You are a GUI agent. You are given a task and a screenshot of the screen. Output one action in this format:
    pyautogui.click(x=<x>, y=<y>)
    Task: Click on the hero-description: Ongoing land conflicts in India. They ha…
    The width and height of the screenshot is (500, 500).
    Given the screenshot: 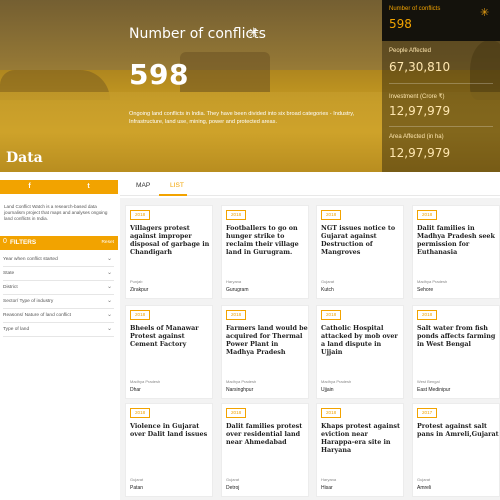 What is the action you would take?
    pyautogui.click(x=242, y=118)
    